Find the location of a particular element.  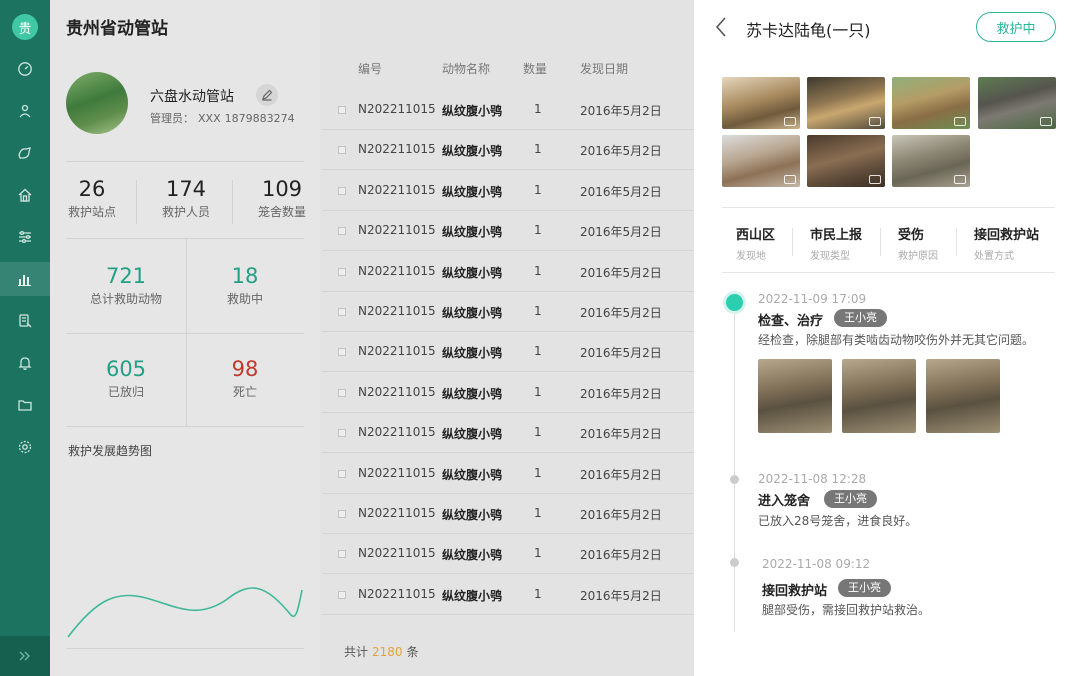

timeline-event: 检查、治疗 is located at coordinates (791, 321).